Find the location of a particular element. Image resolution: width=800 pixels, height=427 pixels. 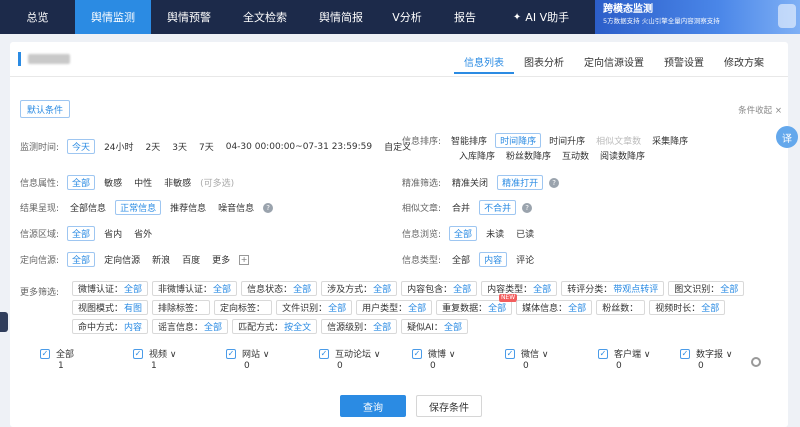

tag-image-recognition: 图文识别： 全部 is located at coordinates (706, 288).